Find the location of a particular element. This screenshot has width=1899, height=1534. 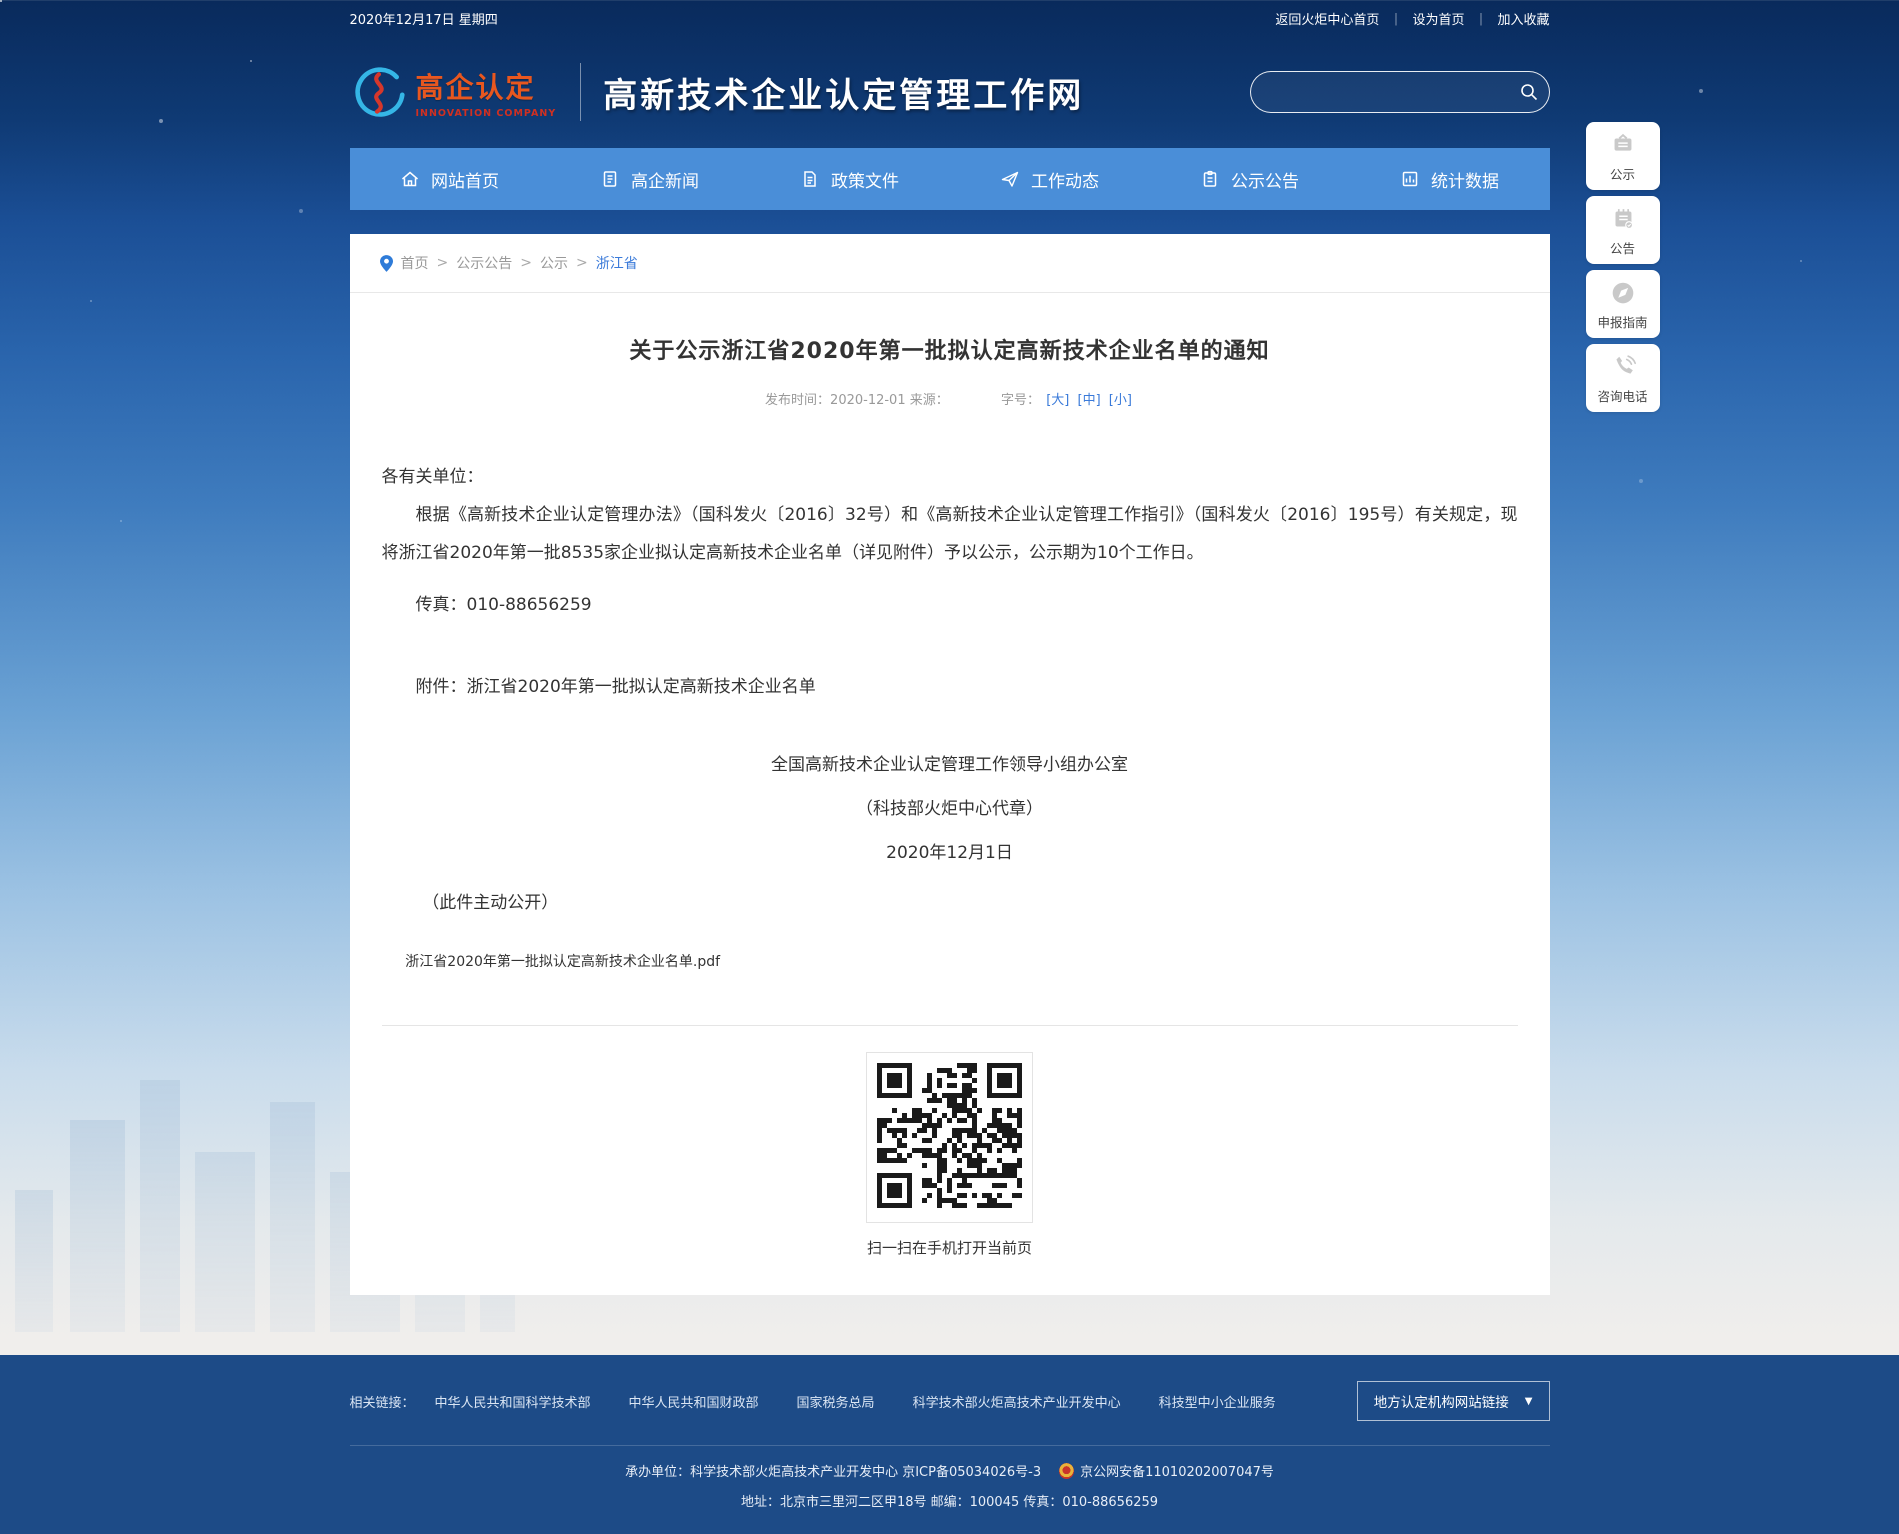

fontsize-large-button: [大] is located at coordinates (1057, 400).